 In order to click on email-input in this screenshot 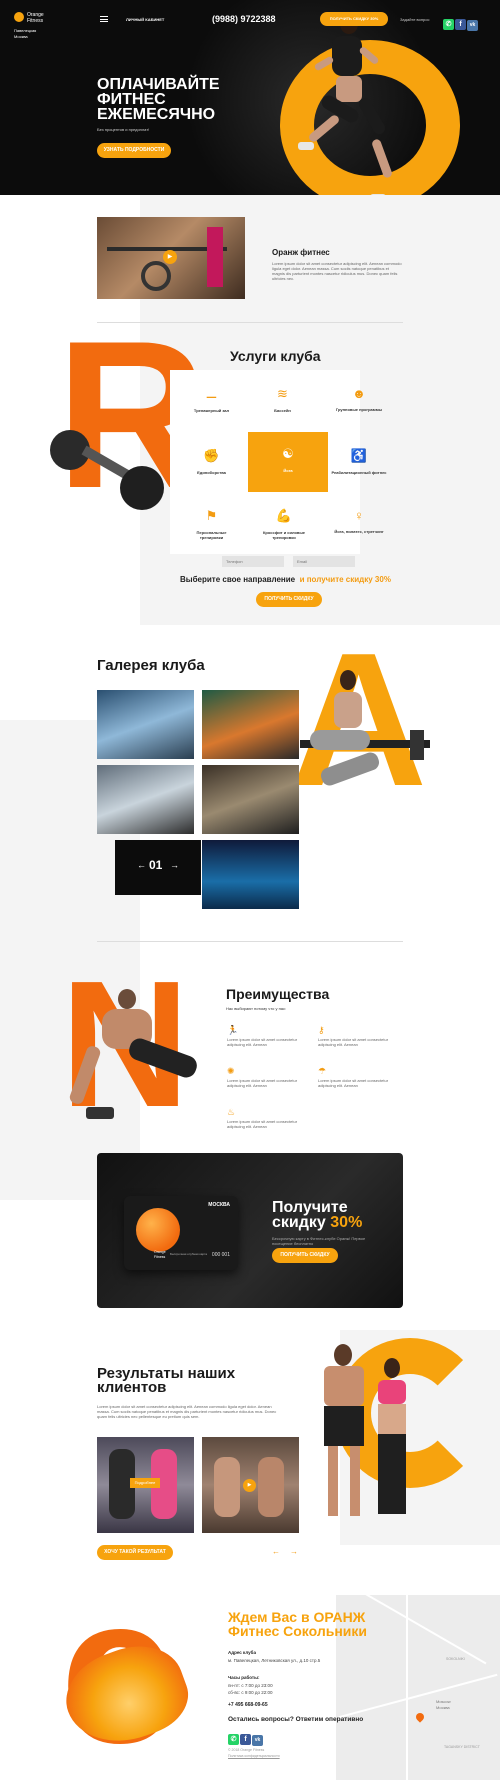, I will do `click(324, 561)`.